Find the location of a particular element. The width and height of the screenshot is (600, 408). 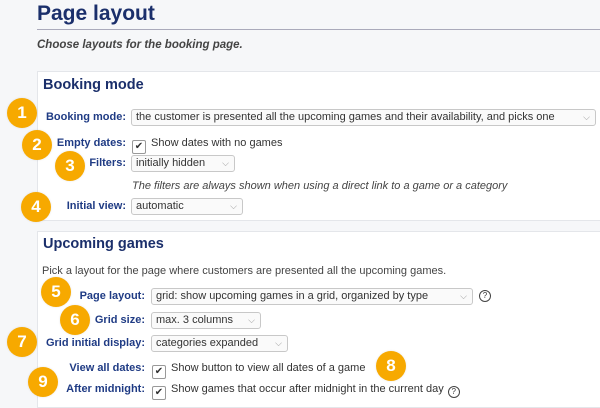

filters-label: Filters: is located at coordinates (107, 163).